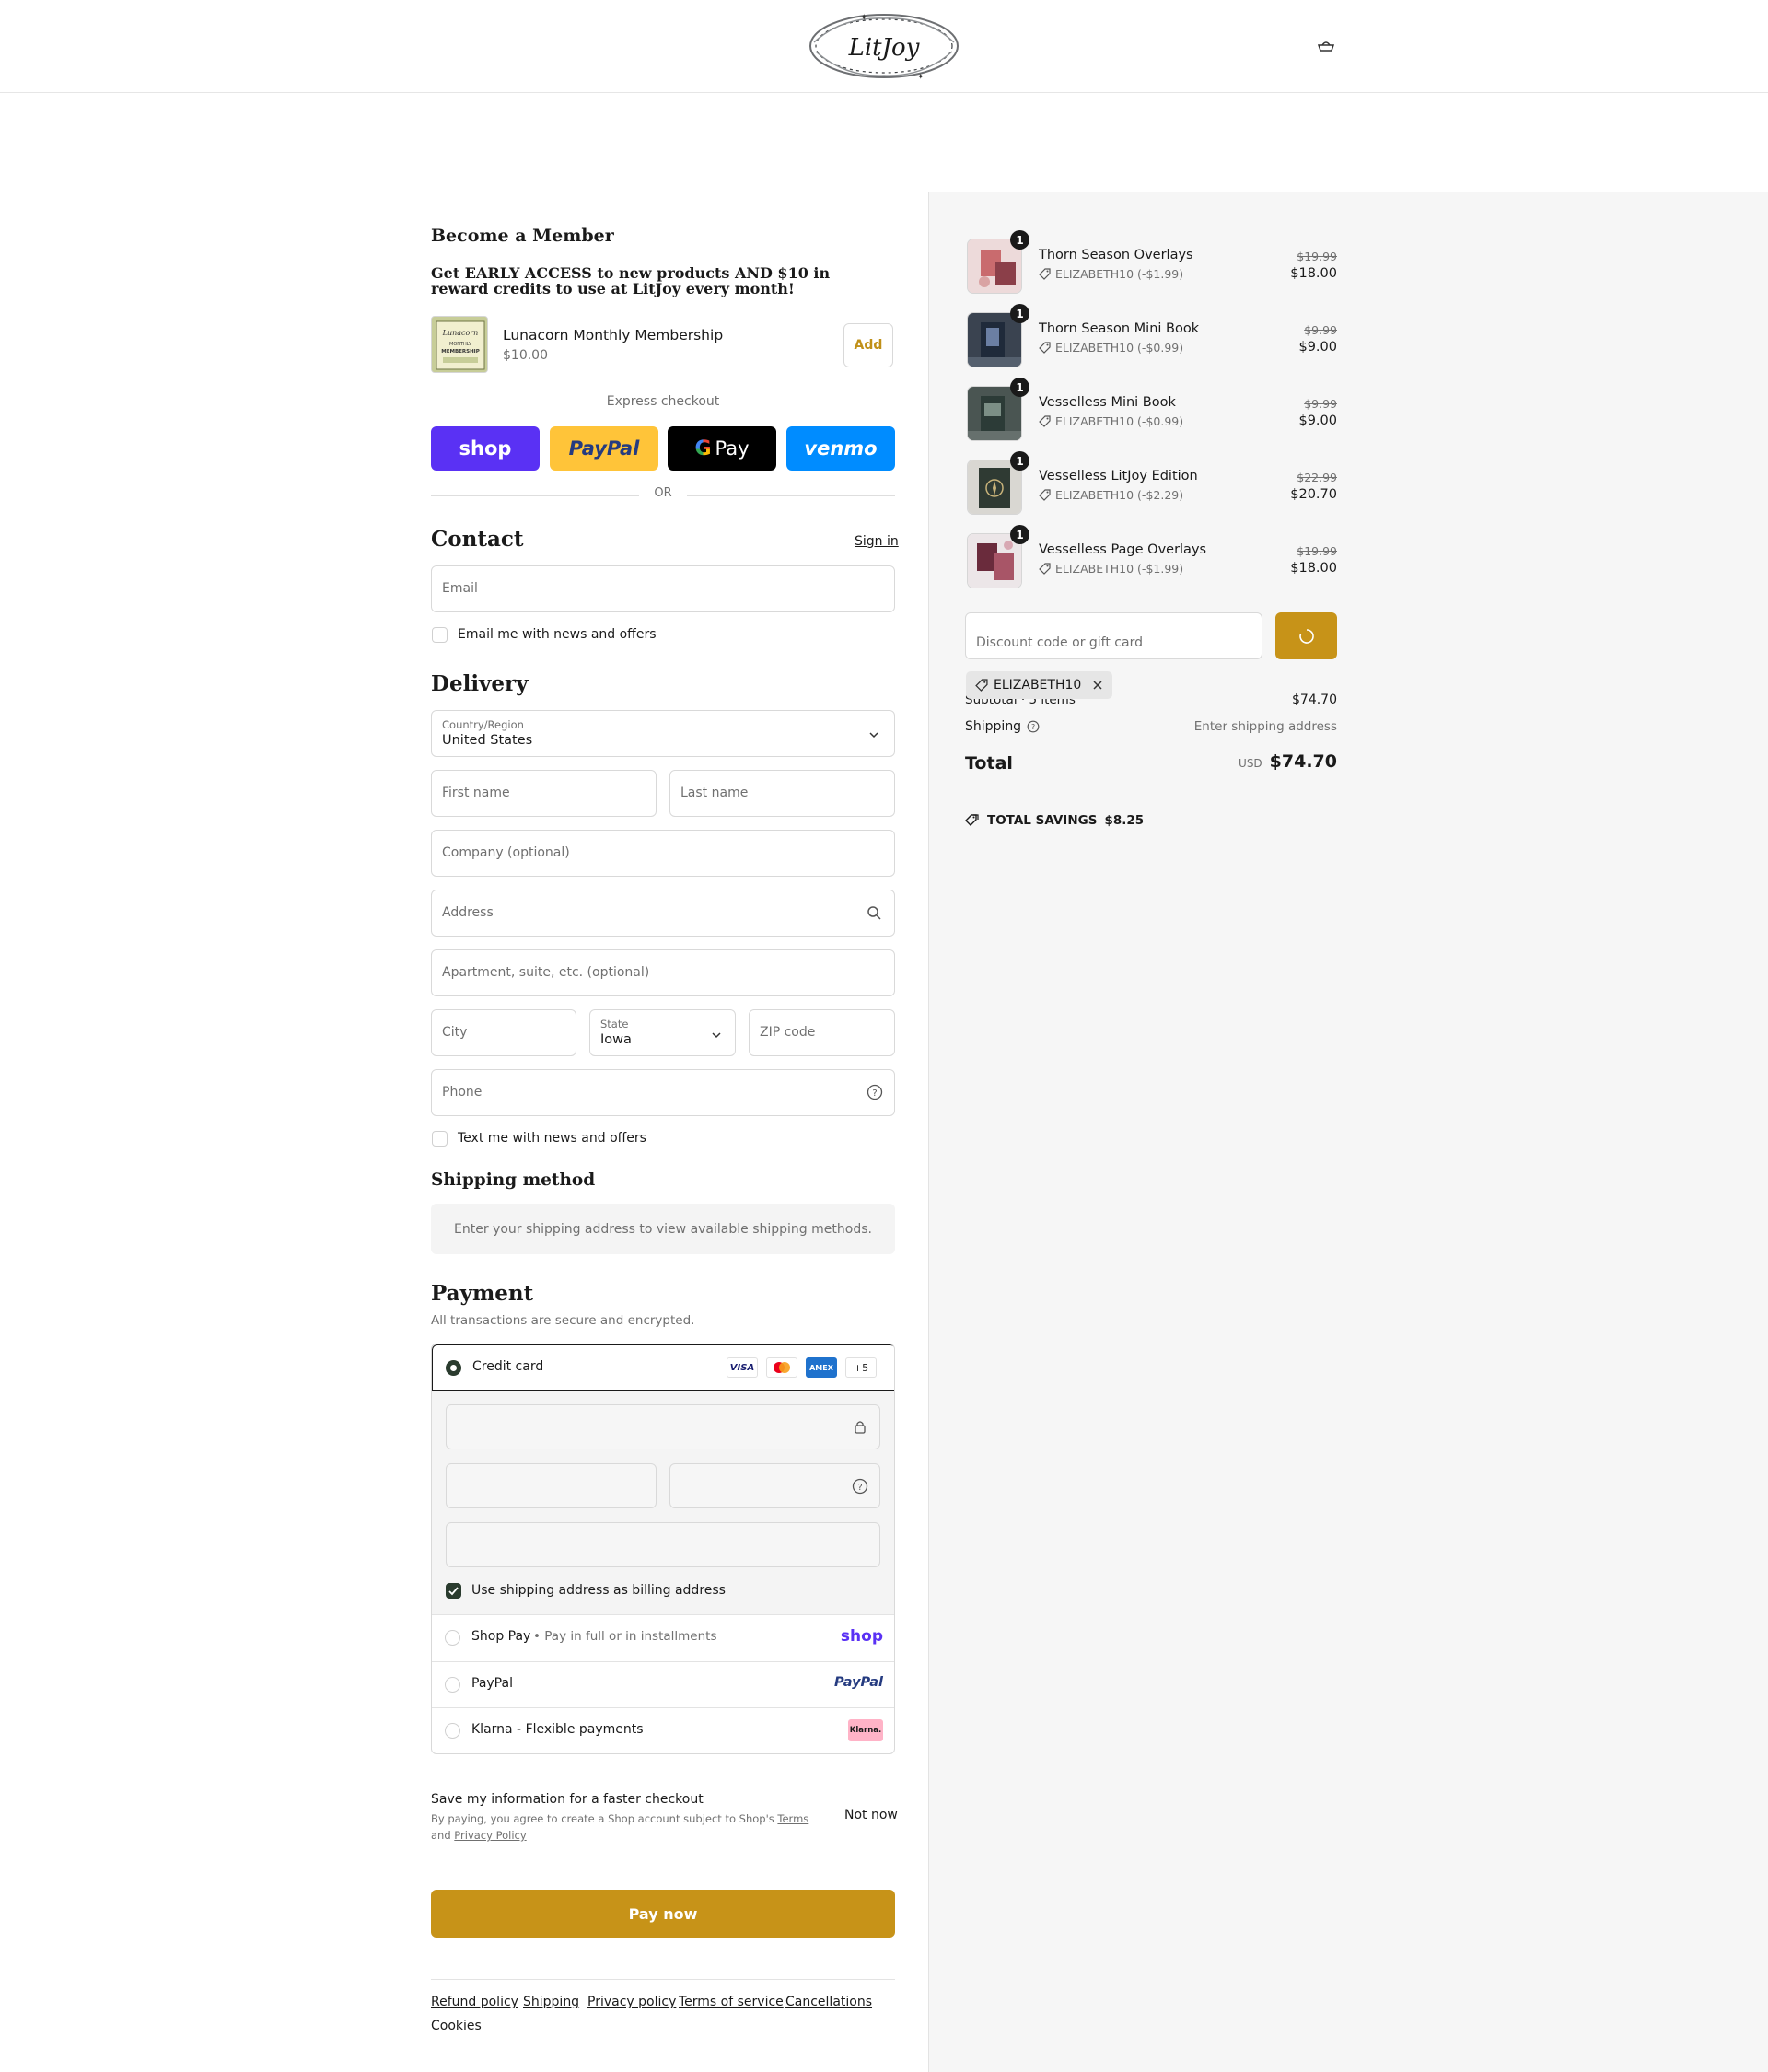 This screenshot has width=1768, height=2072. What do you see at coordinates (884, 46) in the screenshot?
I see `litjoy-logo: LitJoy ✦ ✦` at bounding box center [884, 46].